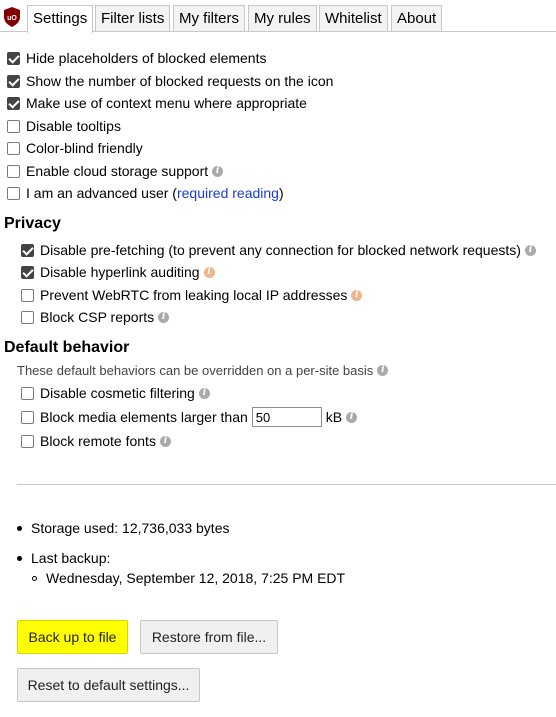 The height and width of the screenshot is (717, 556). I want to click on remote-fonts-label: Block remote fonts, so click(98, 441).